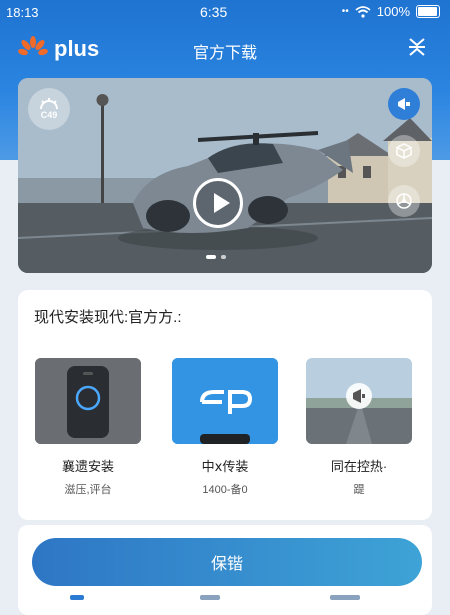 Image resolution: width=450 pixels, height=615 pixels. I want to click on tile-remote-control: 同在控热· 踶, so click(359, 427).